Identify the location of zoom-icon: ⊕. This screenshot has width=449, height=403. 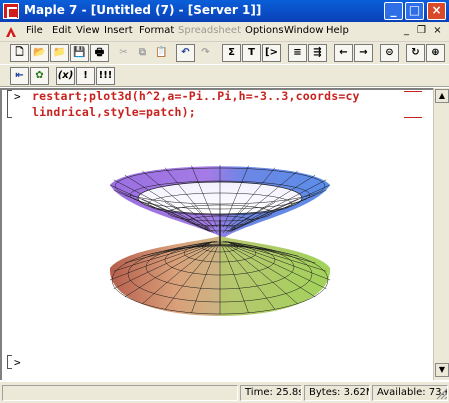
(435, 53).